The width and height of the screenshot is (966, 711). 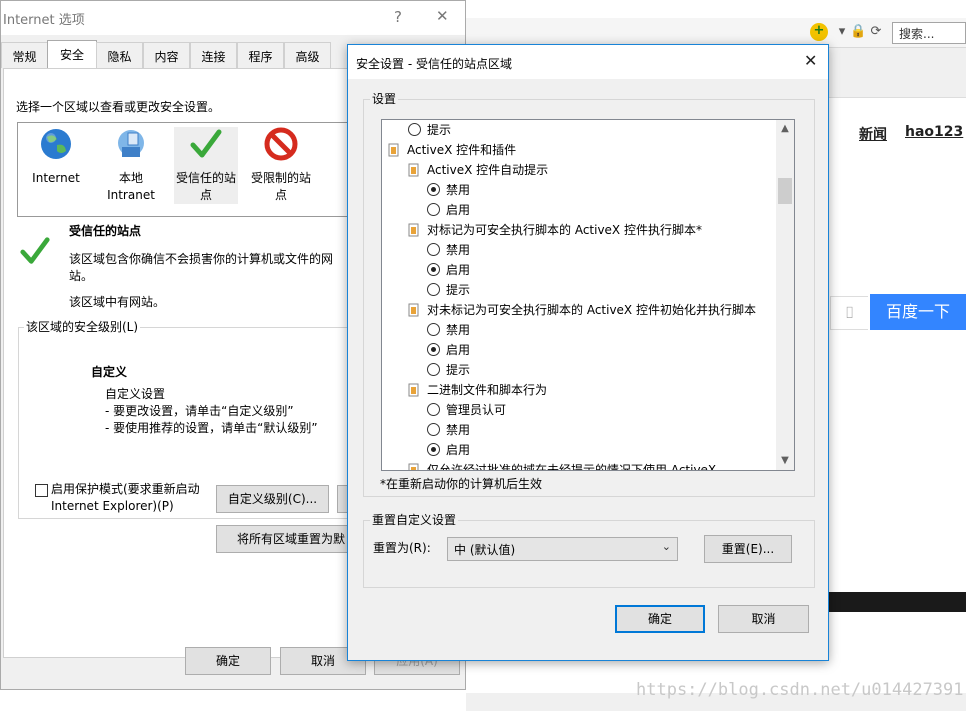 I want to click on lock-icon: 🔒, so click(x=858, y=32).